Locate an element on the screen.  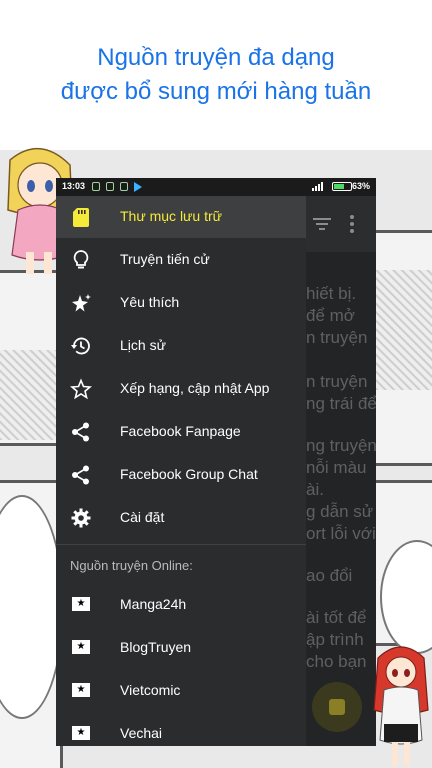
nav-item-facebook-group-chat: Facebook Group Chat is located at coordinates (181, 475).